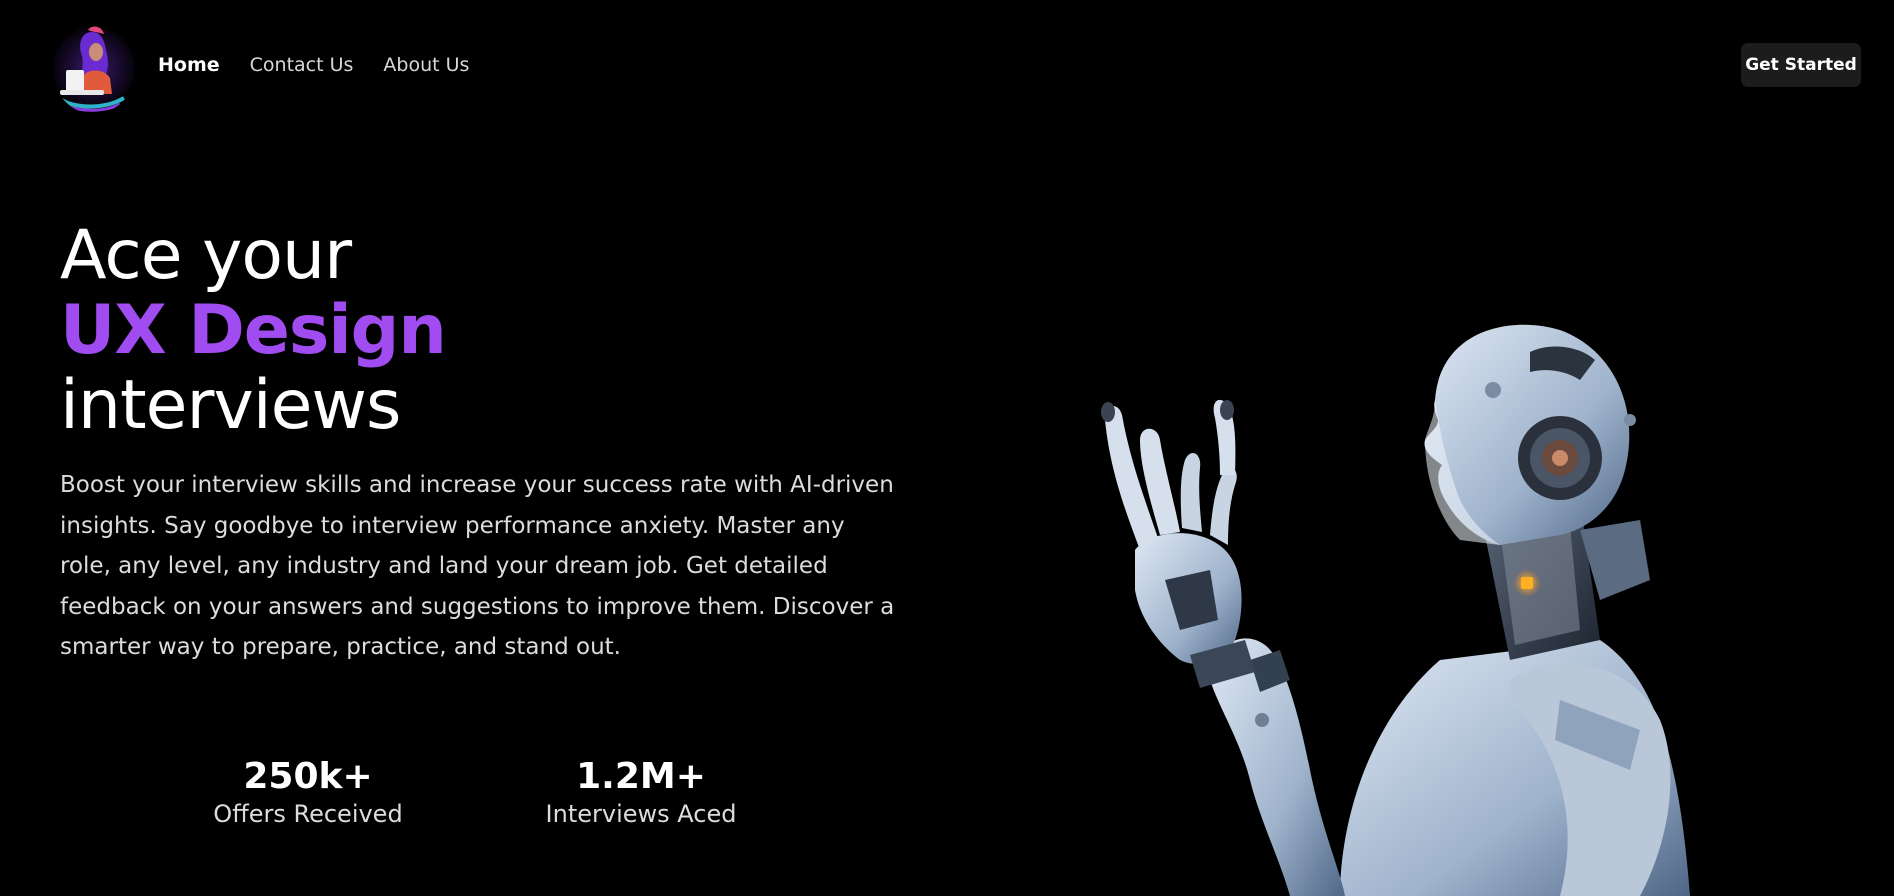 This screenshot has height=896, width=1894. I want to click on hero-headline: Ace your UX Design interviews, so click(510, 330).